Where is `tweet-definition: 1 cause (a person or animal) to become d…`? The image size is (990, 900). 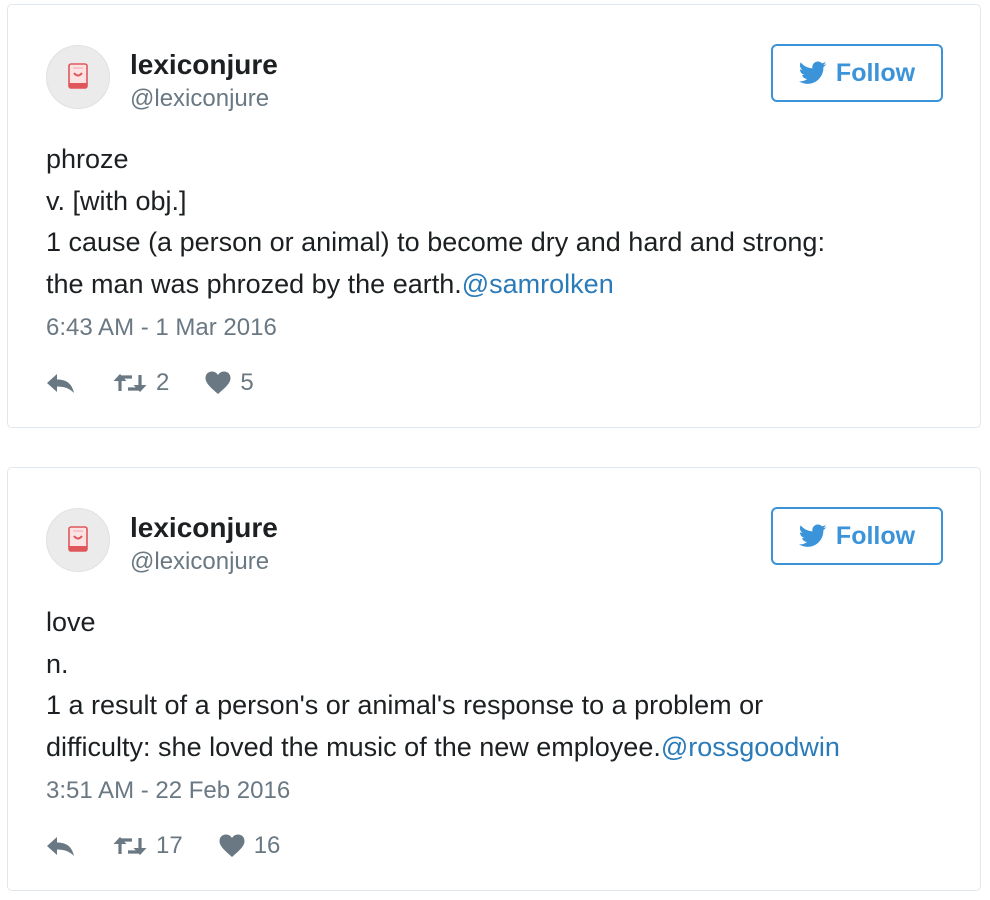
tweet-definition: 1 cause (a person or animal) to become d… is located at coordinates (435, 242).